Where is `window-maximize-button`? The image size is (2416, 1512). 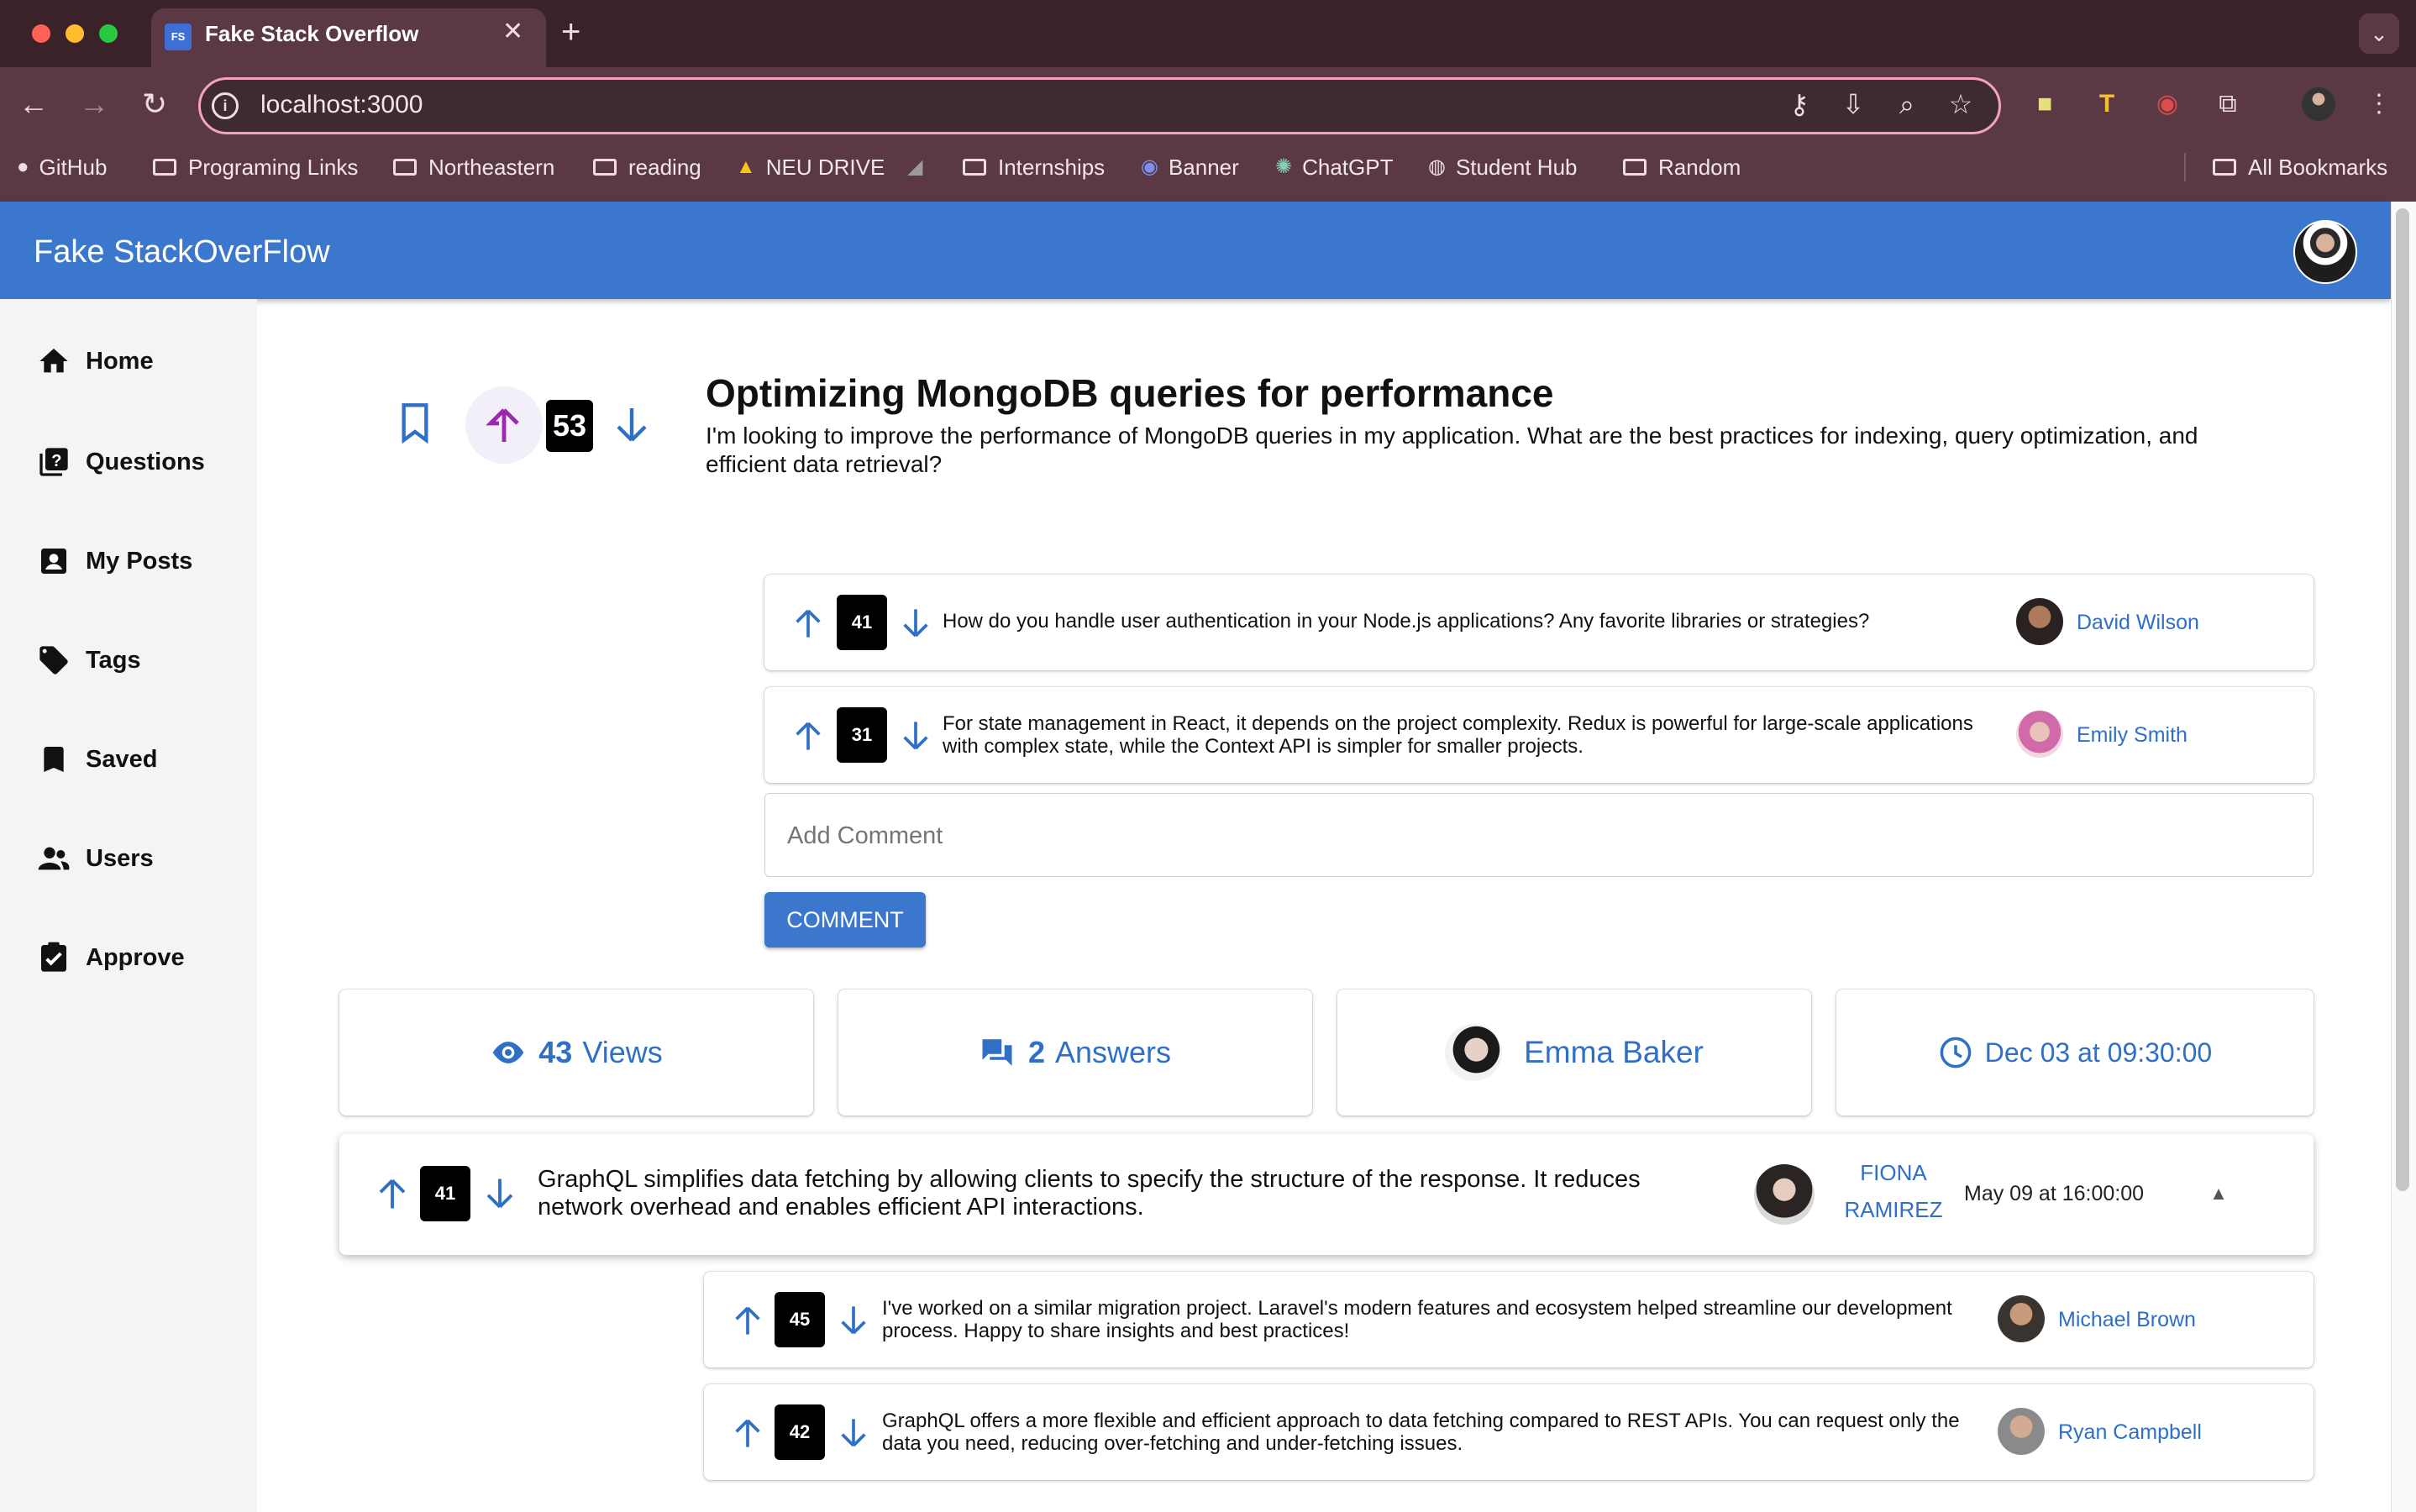 window-maximize-button is located at coordinates (108, 33).